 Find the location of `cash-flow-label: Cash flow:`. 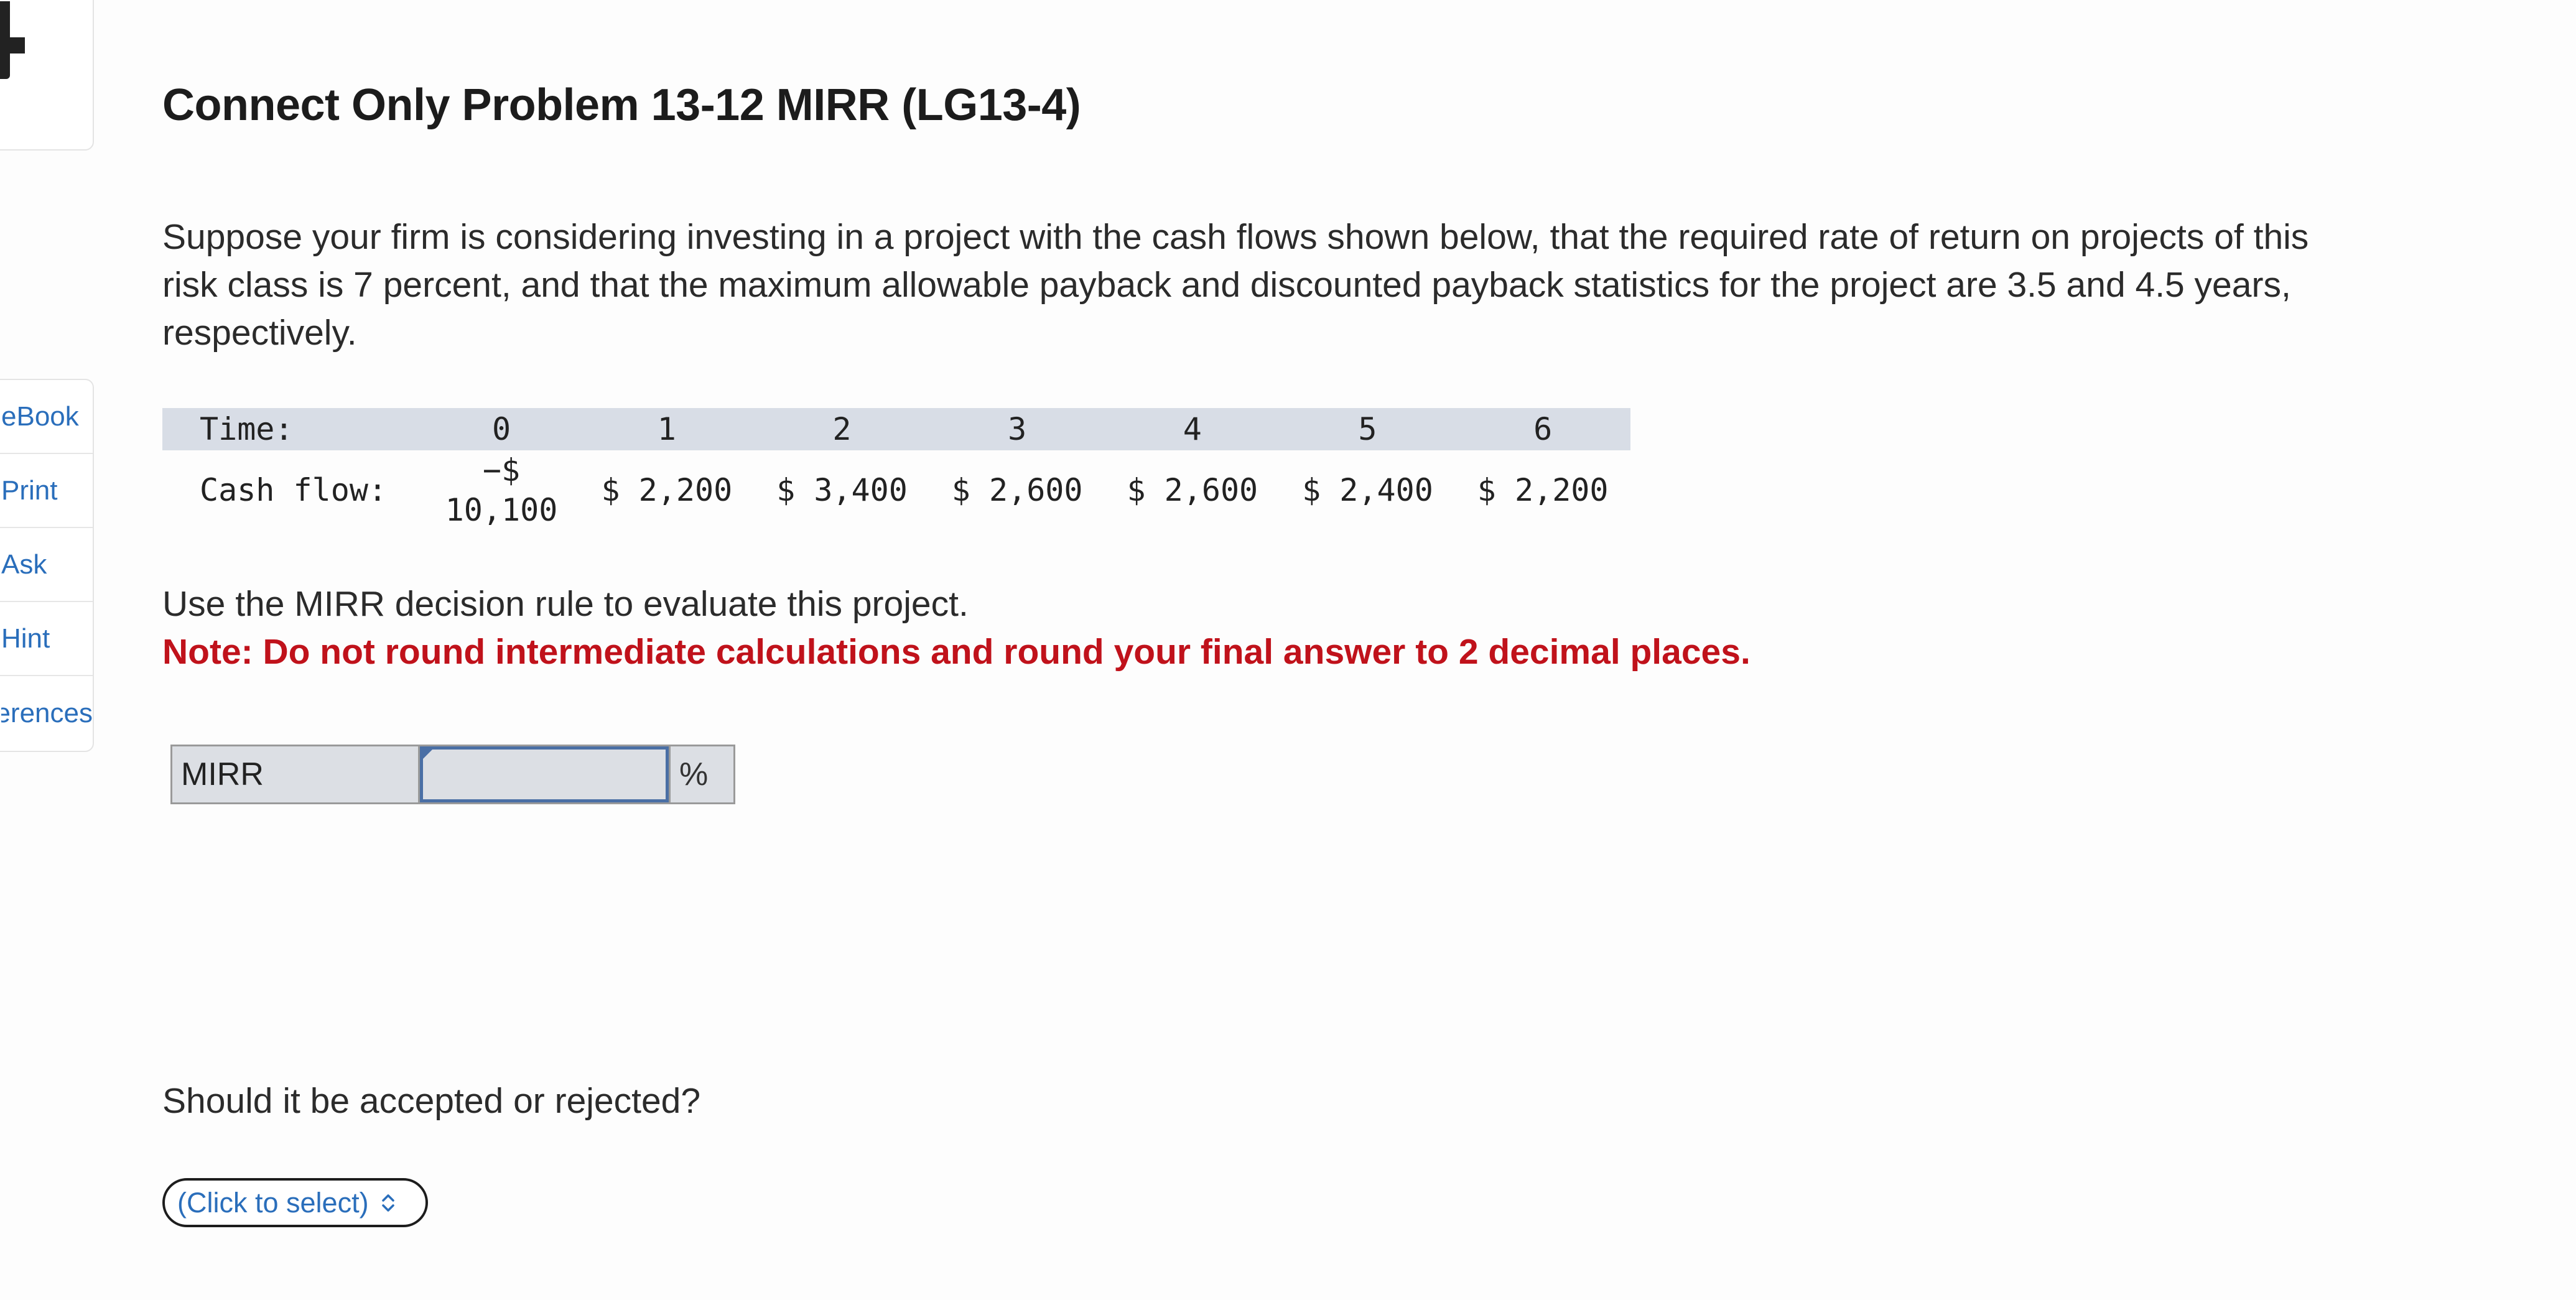

cash-flow-label: Cash flow: is located at coordinates (294, 490).